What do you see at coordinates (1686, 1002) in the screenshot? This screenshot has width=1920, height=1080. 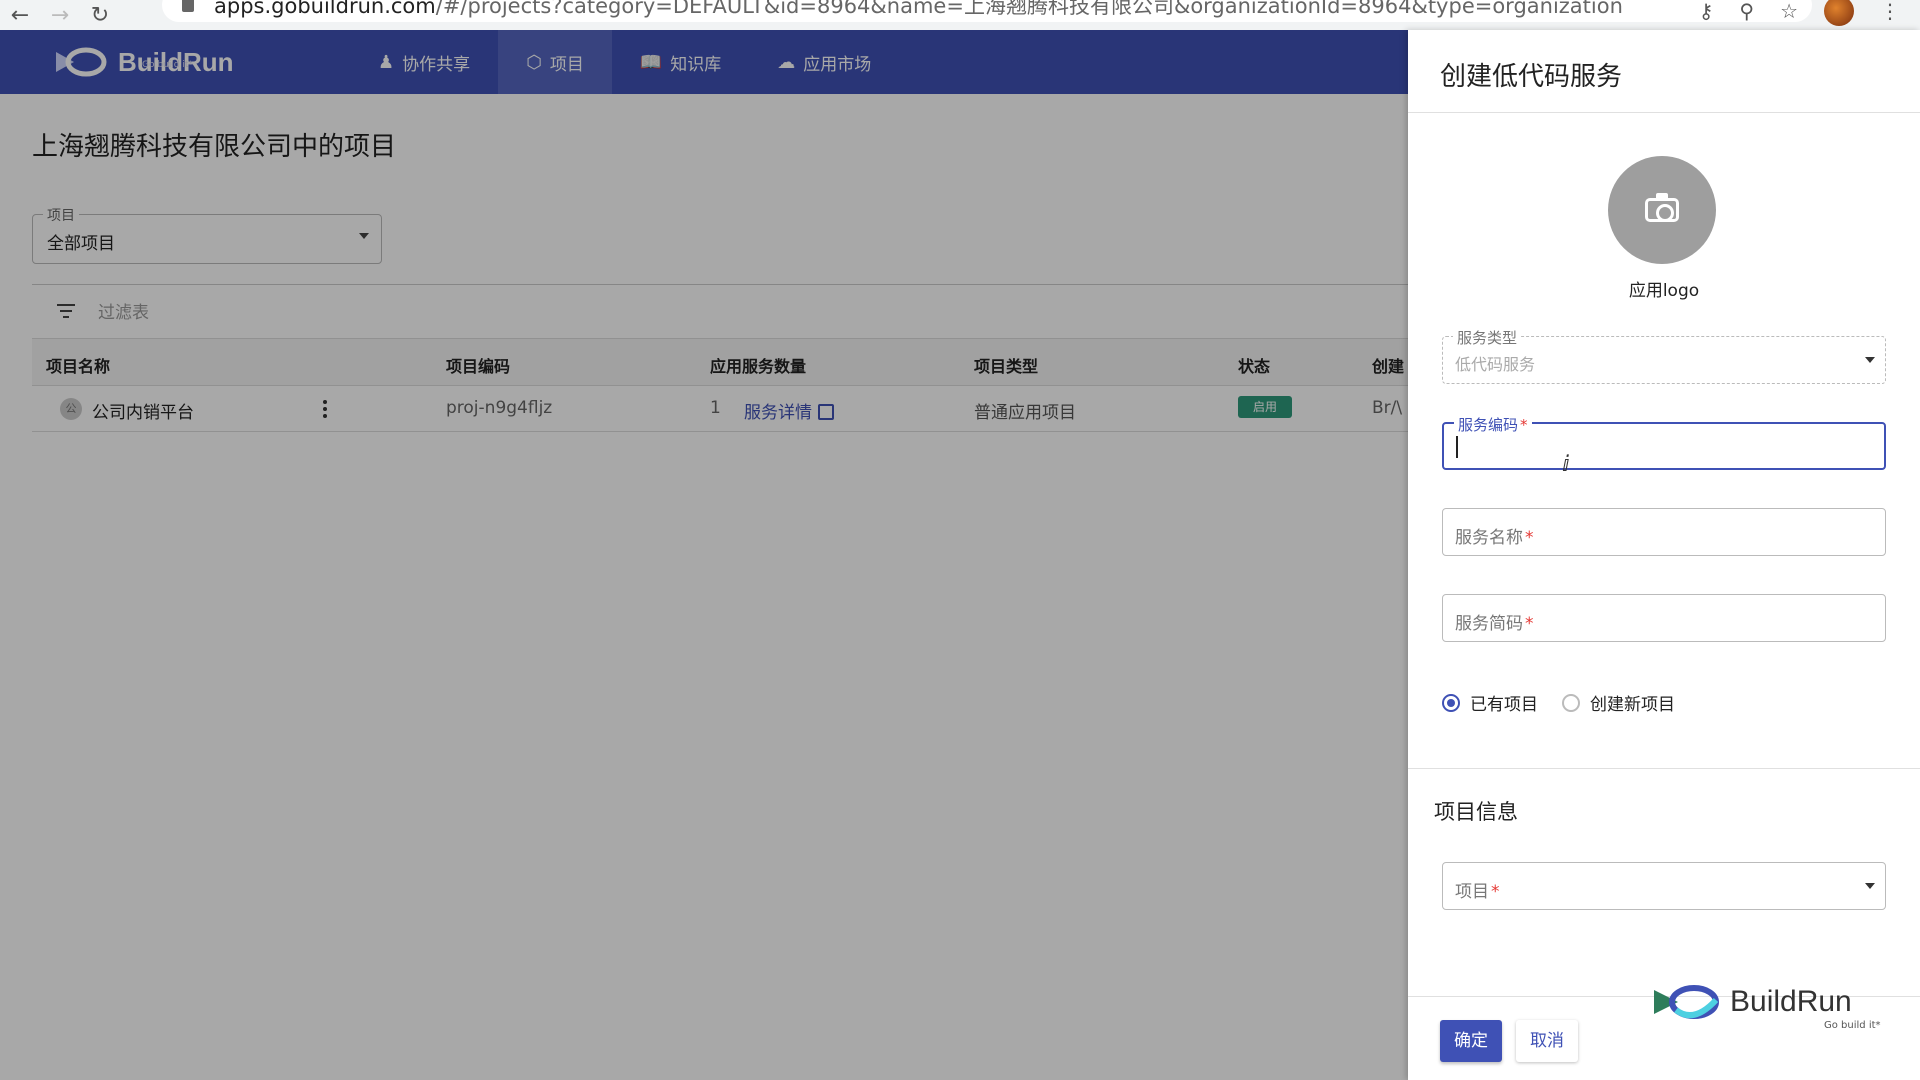 I see `buildrun-logo-icon` at bounding box center [1686, 1002].